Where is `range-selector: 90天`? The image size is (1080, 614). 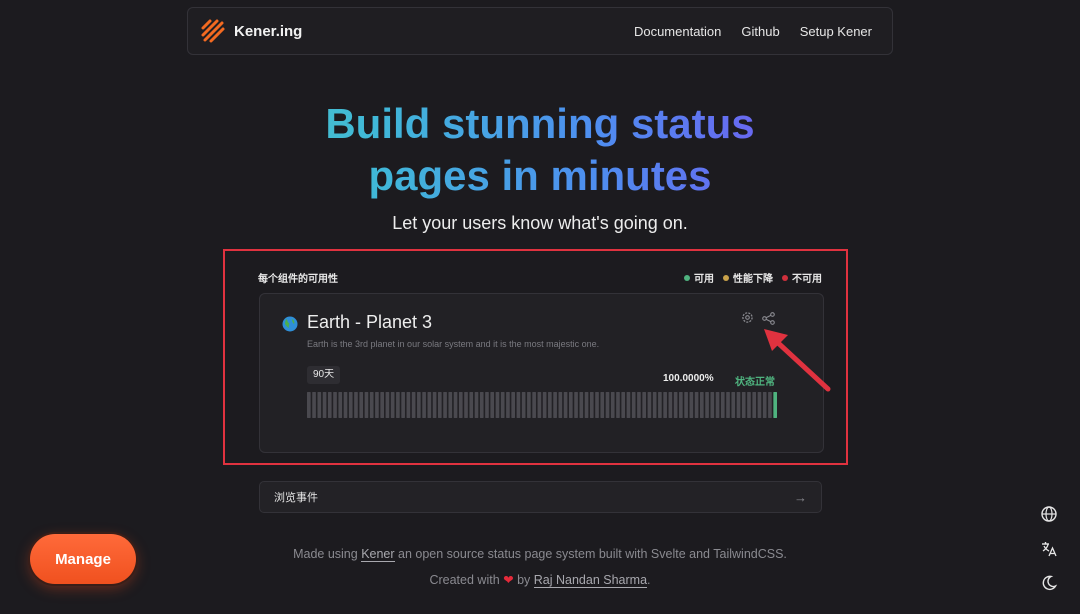
range-selector: 90天 is located at coordinates (324, 375).